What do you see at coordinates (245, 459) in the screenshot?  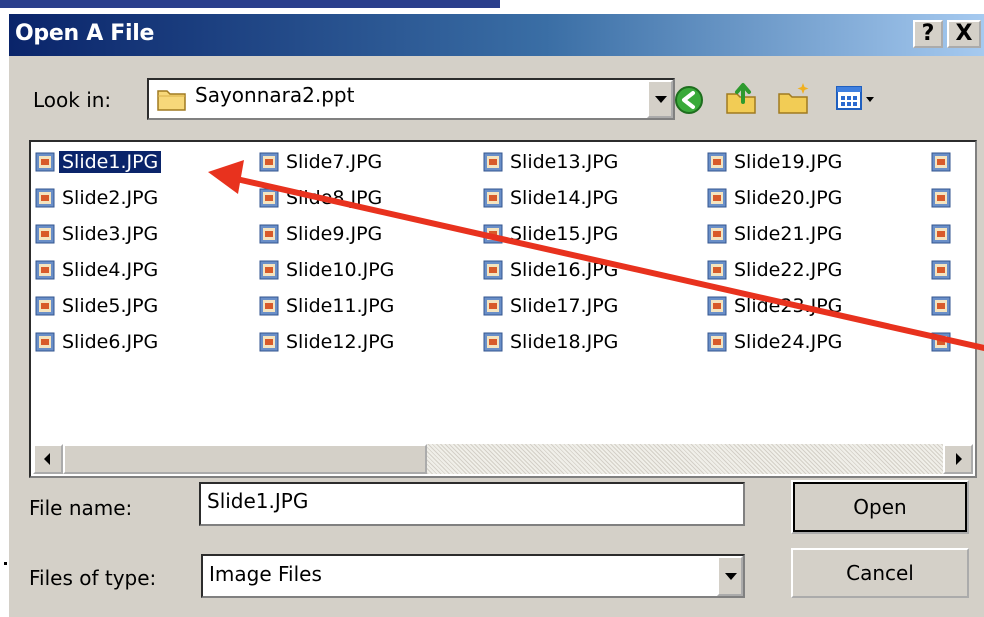 I see `scroll-thumb` at bounding box center [245, 459].